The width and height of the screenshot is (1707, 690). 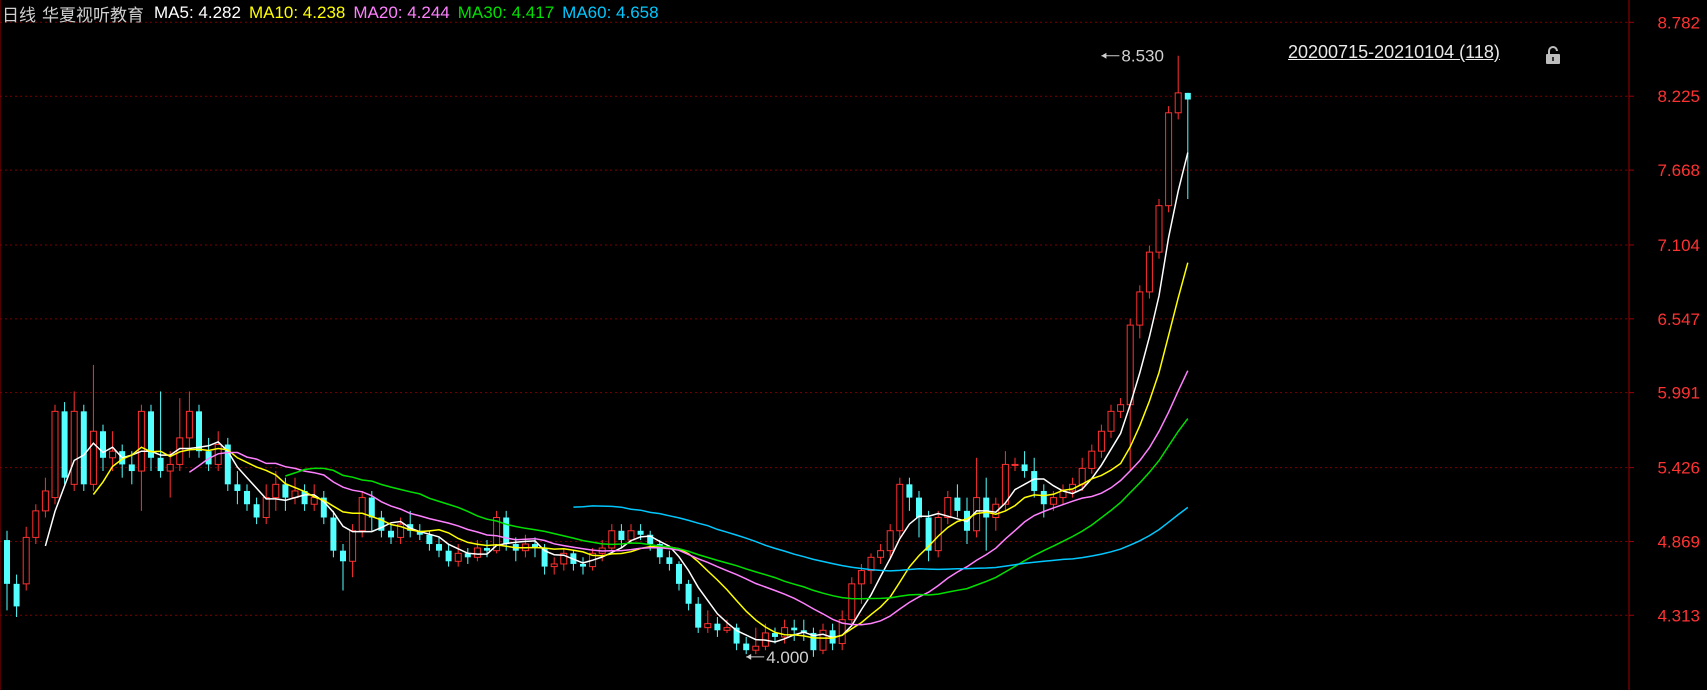 I want to click on y-tick-label: 4.313, so click(x=1678, y=615).